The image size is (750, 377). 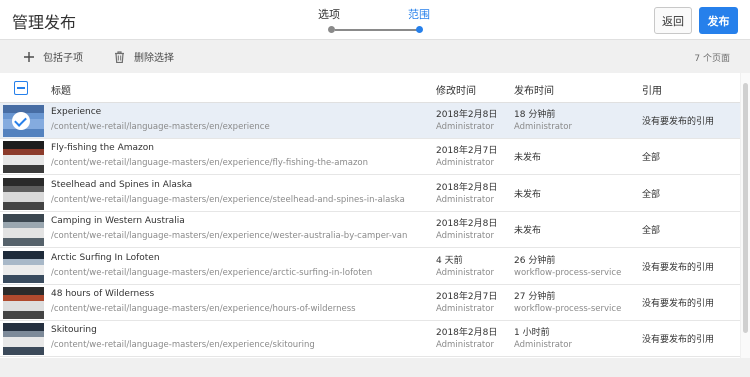 I want to click on delete-selection-label: 删除选择, so click(x=154, y=58).